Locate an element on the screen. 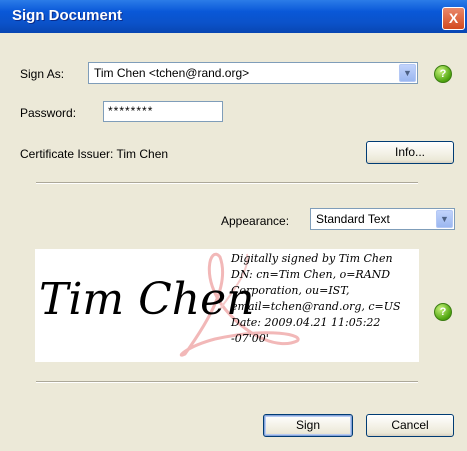 The width and height of the screenshot is (467, 451). sign-as-label-text: Sign As: is located at coordinates (42, 74).